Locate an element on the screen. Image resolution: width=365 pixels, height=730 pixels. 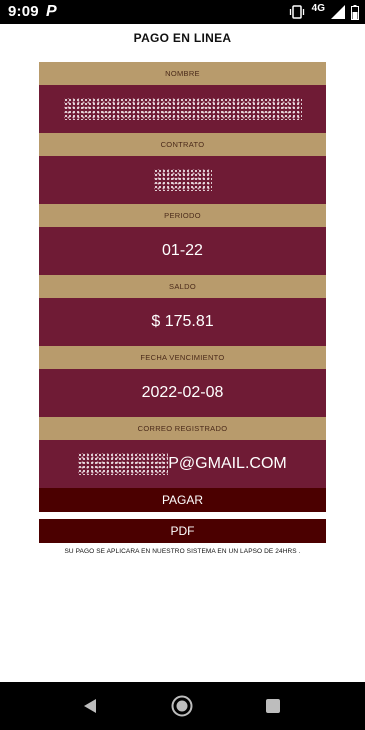
navigation-bar is located at coordinates (182, 706).